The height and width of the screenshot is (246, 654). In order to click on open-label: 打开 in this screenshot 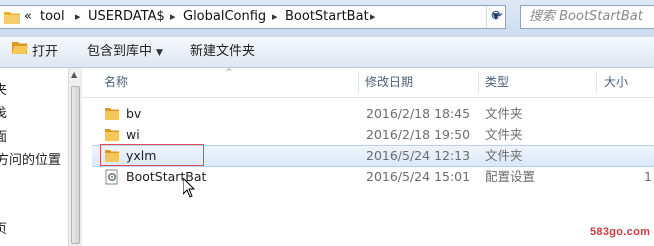, I will do `click(45, 52)`.